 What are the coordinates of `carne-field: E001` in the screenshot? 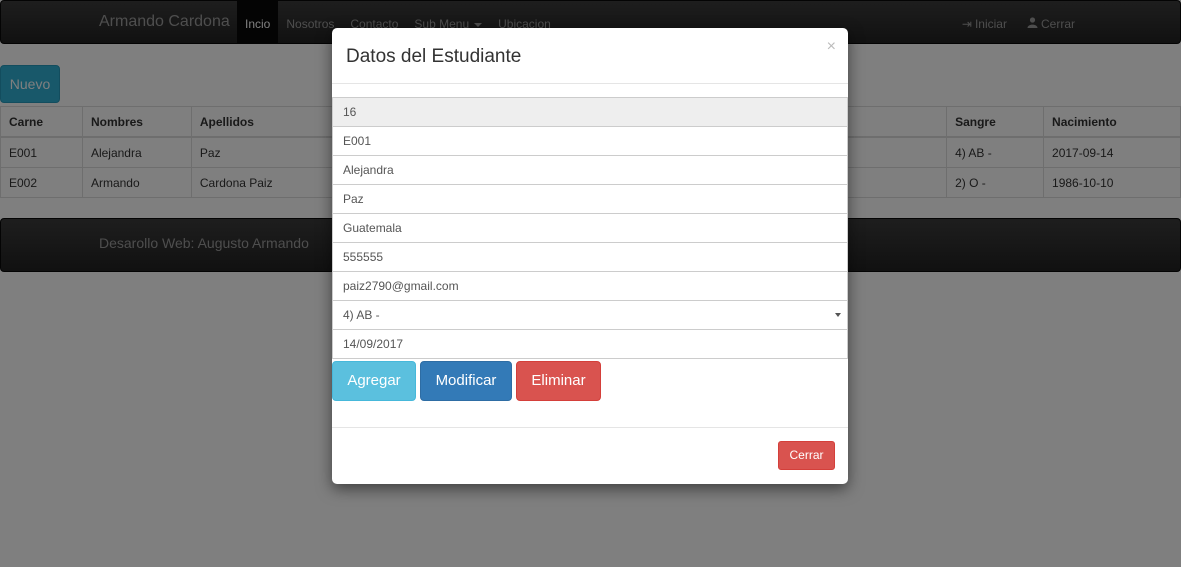 It's located at (590, 141).